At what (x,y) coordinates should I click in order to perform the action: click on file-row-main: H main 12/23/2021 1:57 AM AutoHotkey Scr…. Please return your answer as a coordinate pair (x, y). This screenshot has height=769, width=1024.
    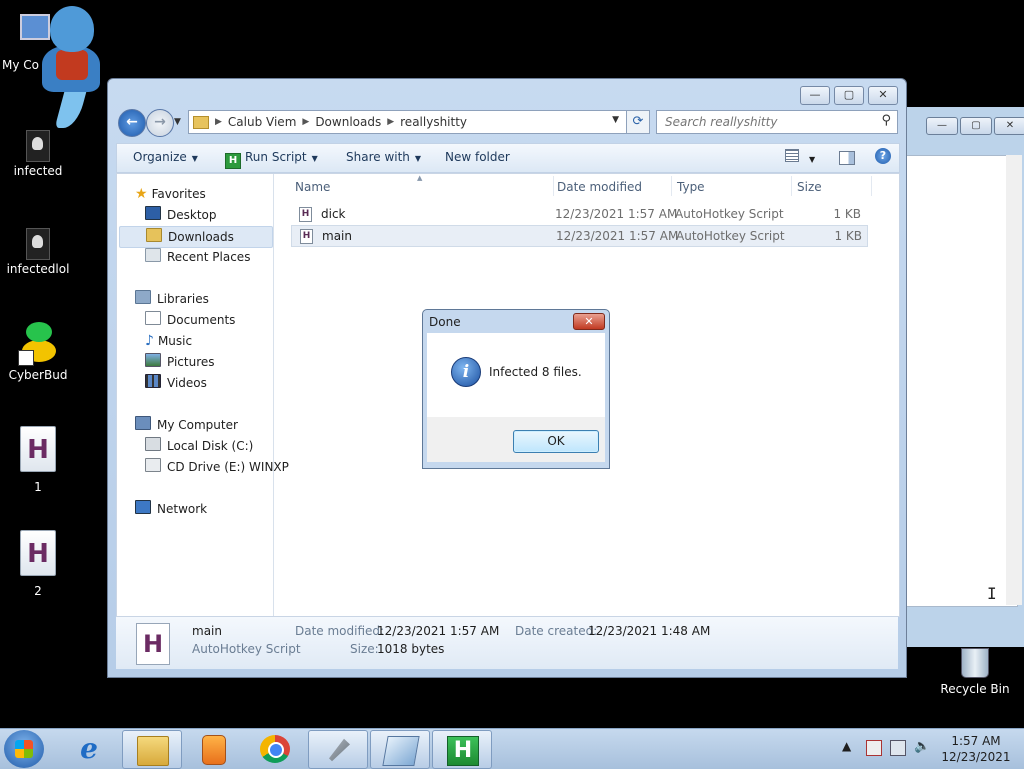
    Looking at the image, I should click on (579, 236).